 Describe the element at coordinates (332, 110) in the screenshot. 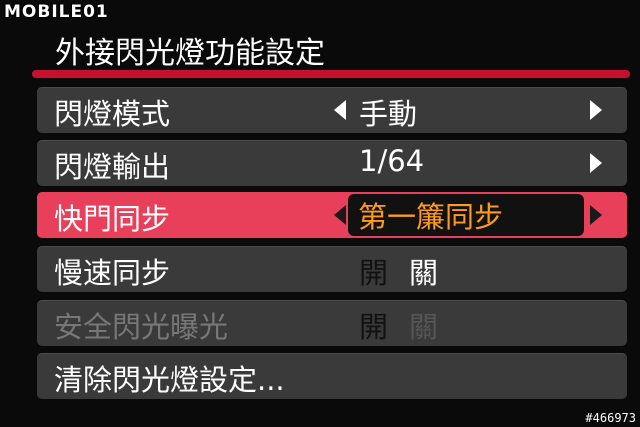

I see `menu-item-flash-mode: 閃燈模式 手動` at that location.